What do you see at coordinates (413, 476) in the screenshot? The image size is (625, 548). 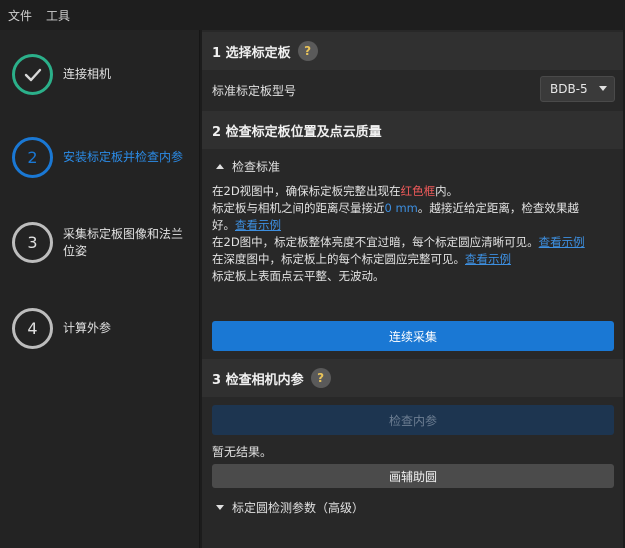 I see `draw-circle-button: 画辅助圆` at bounding box center [413, 476].